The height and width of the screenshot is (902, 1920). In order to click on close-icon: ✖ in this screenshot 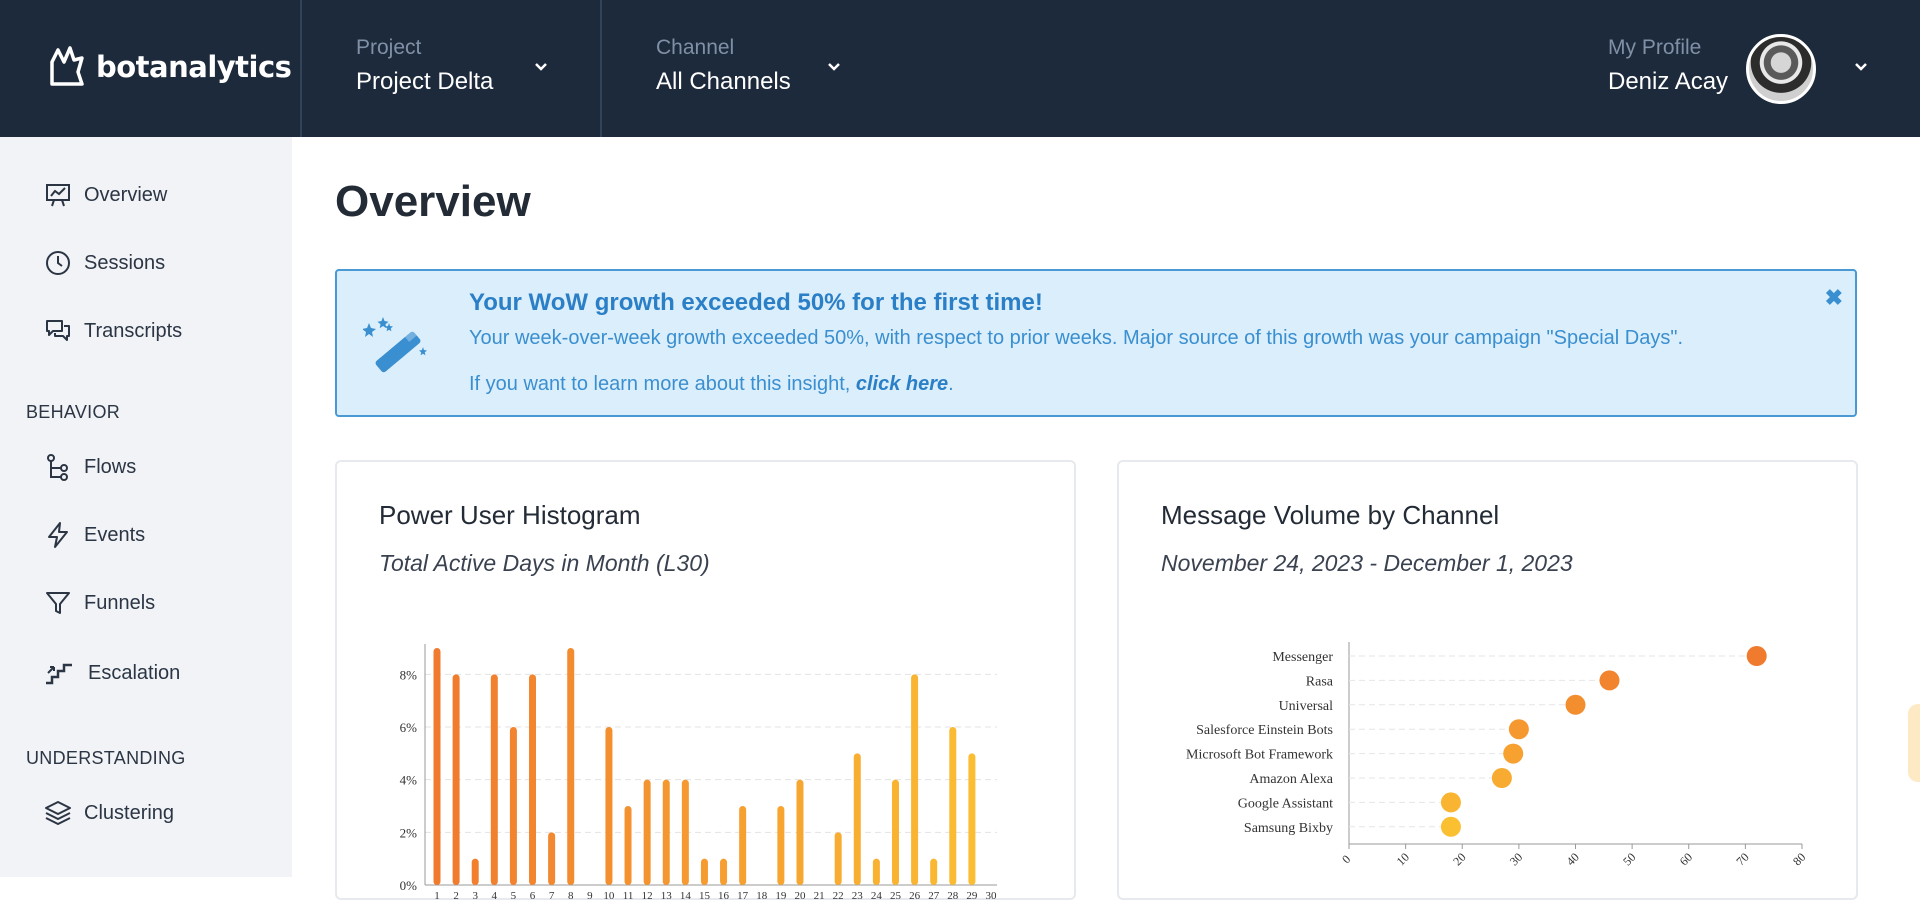, I will do `click(1834, 298)`.